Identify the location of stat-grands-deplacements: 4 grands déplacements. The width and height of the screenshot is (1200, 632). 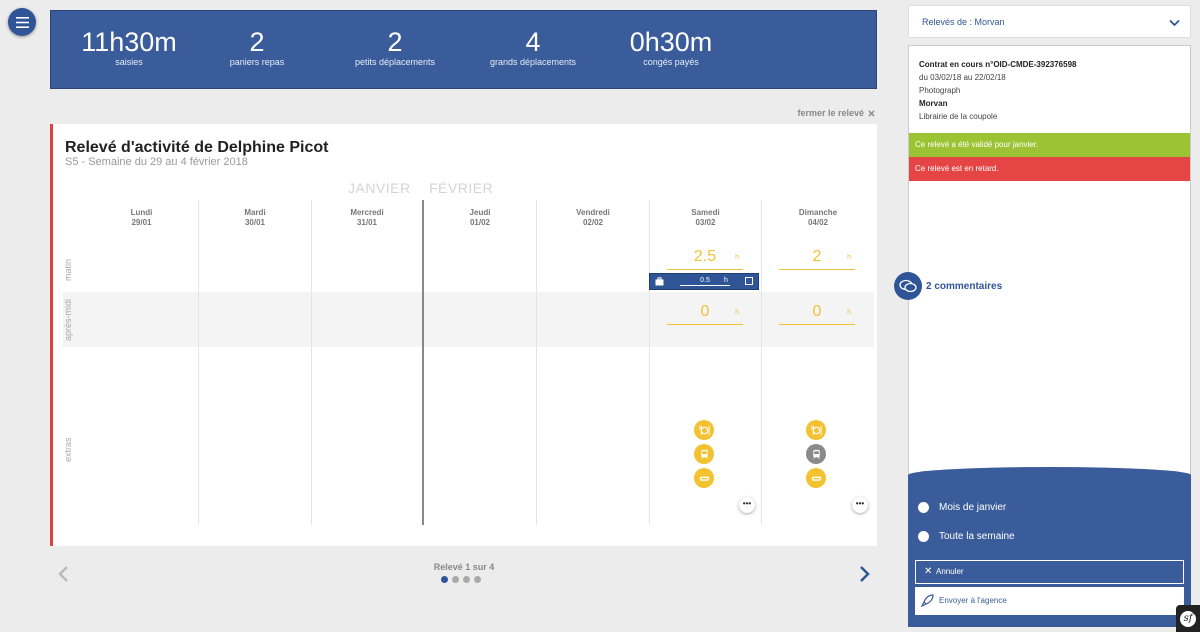
(533, 47).